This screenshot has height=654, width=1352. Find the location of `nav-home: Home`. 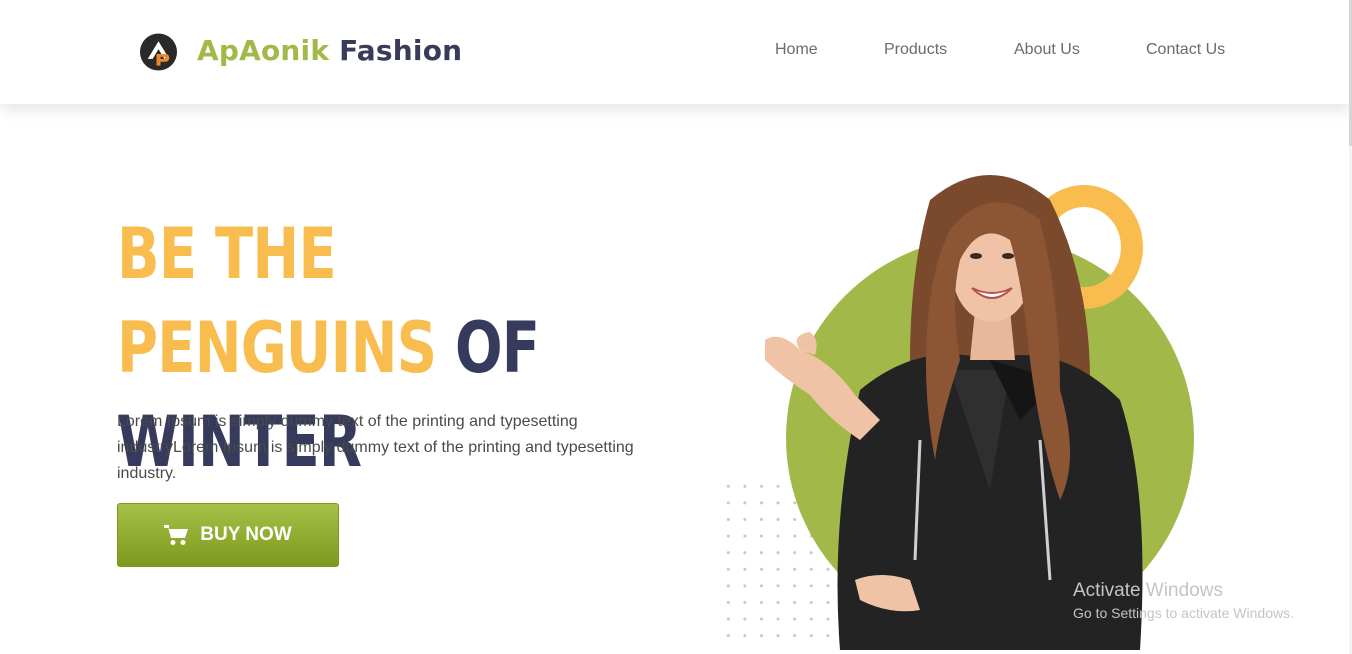

nav-home: Home is located at coordinates (796, 50).